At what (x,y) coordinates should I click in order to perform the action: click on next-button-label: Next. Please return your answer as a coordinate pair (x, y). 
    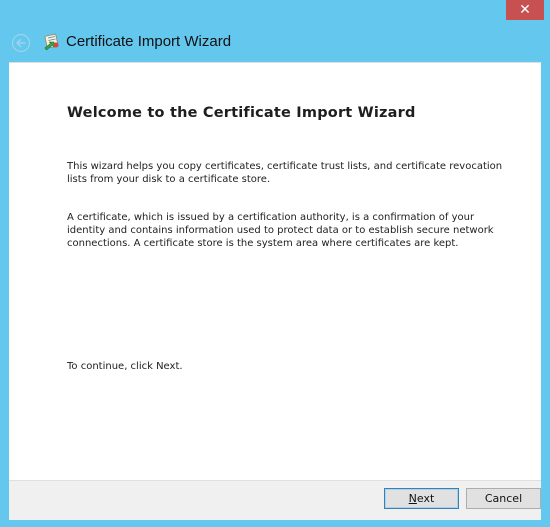
    Looking at the image, I should click on (421, 498).